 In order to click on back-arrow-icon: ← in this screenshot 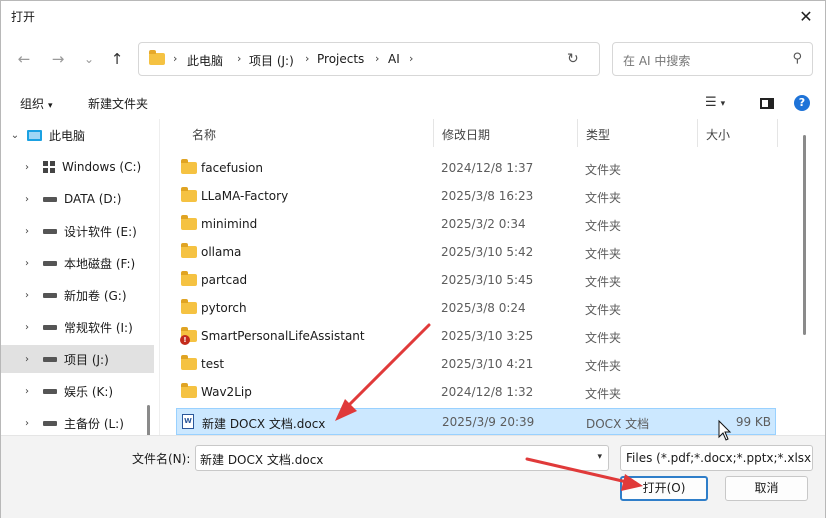, I will do `click(24, 59)`.